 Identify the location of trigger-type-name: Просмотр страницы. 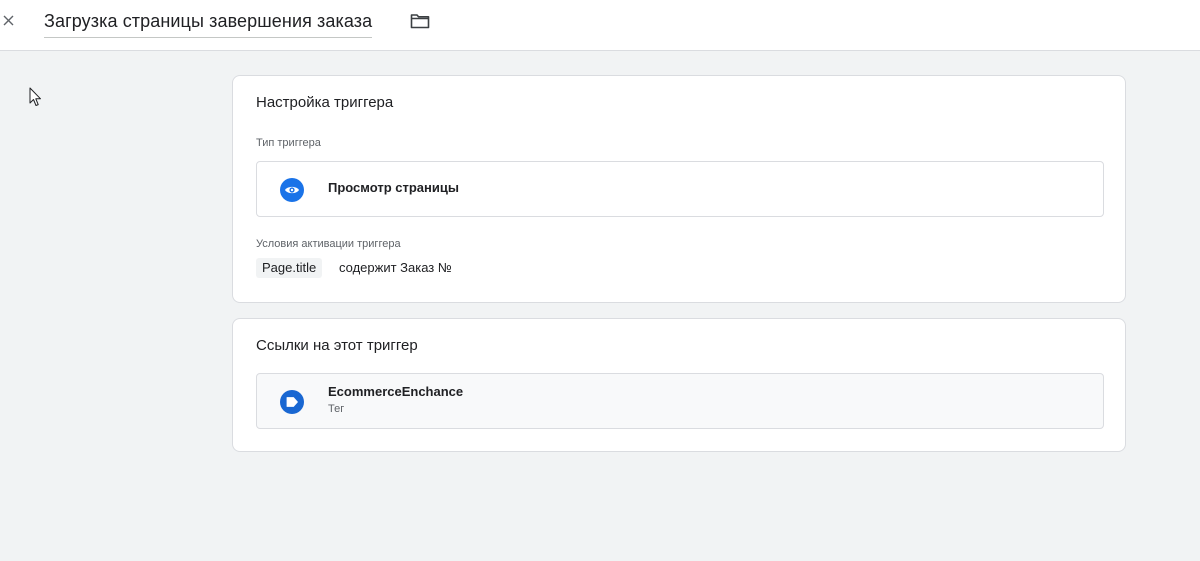
(393, 187).